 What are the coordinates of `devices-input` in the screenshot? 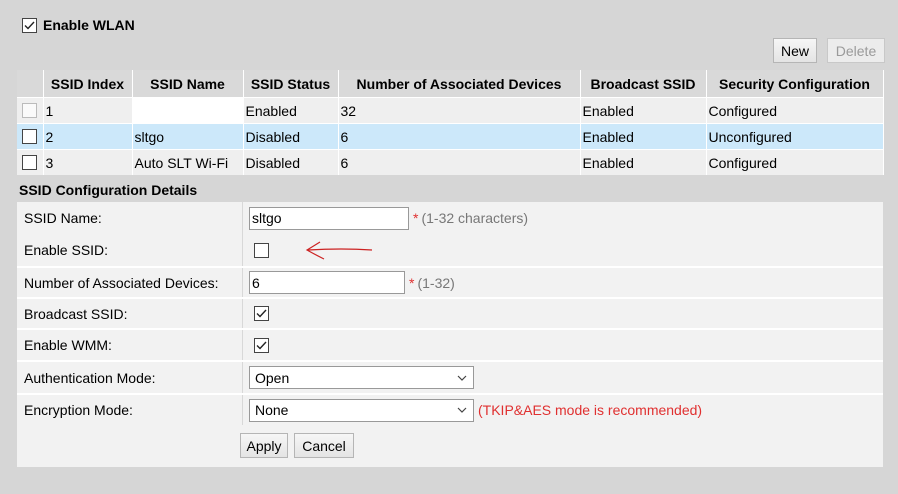 It's located at (327, 282).